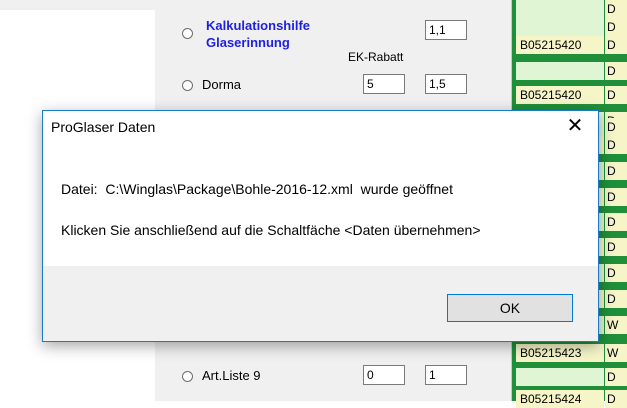 The image size is (627, 408). Describe the element at coordinates (446, 375) in the screenshot. I see `artliste9-value-input: 1` at that location.